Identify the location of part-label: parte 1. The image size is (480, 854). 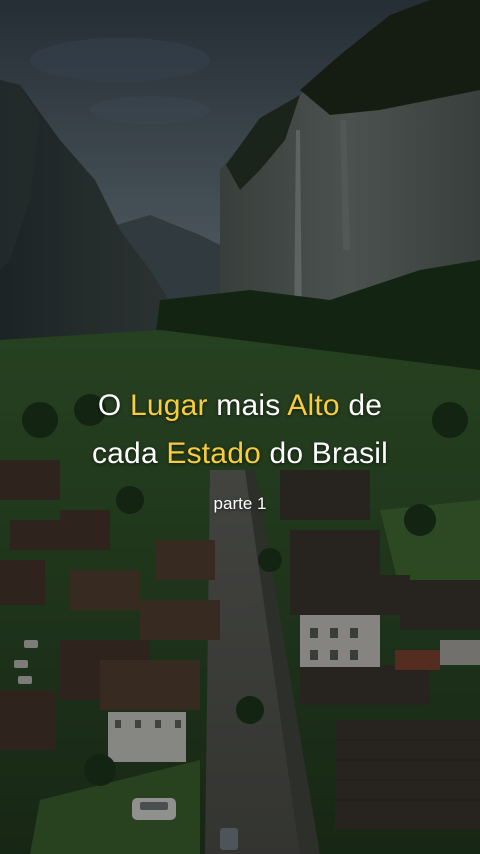
(240, 503).